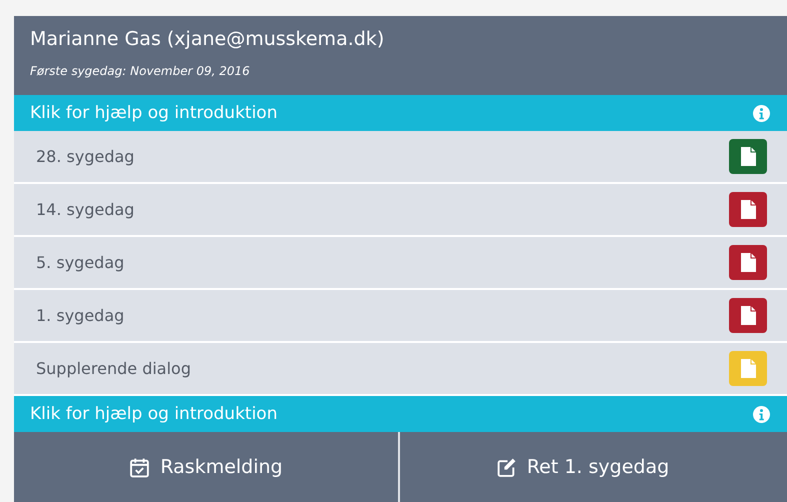 Image resolution: width=787 pixels, height=502 pixels. I want to click on edit-button: Ret 1. sygedag, so click(593, 467).